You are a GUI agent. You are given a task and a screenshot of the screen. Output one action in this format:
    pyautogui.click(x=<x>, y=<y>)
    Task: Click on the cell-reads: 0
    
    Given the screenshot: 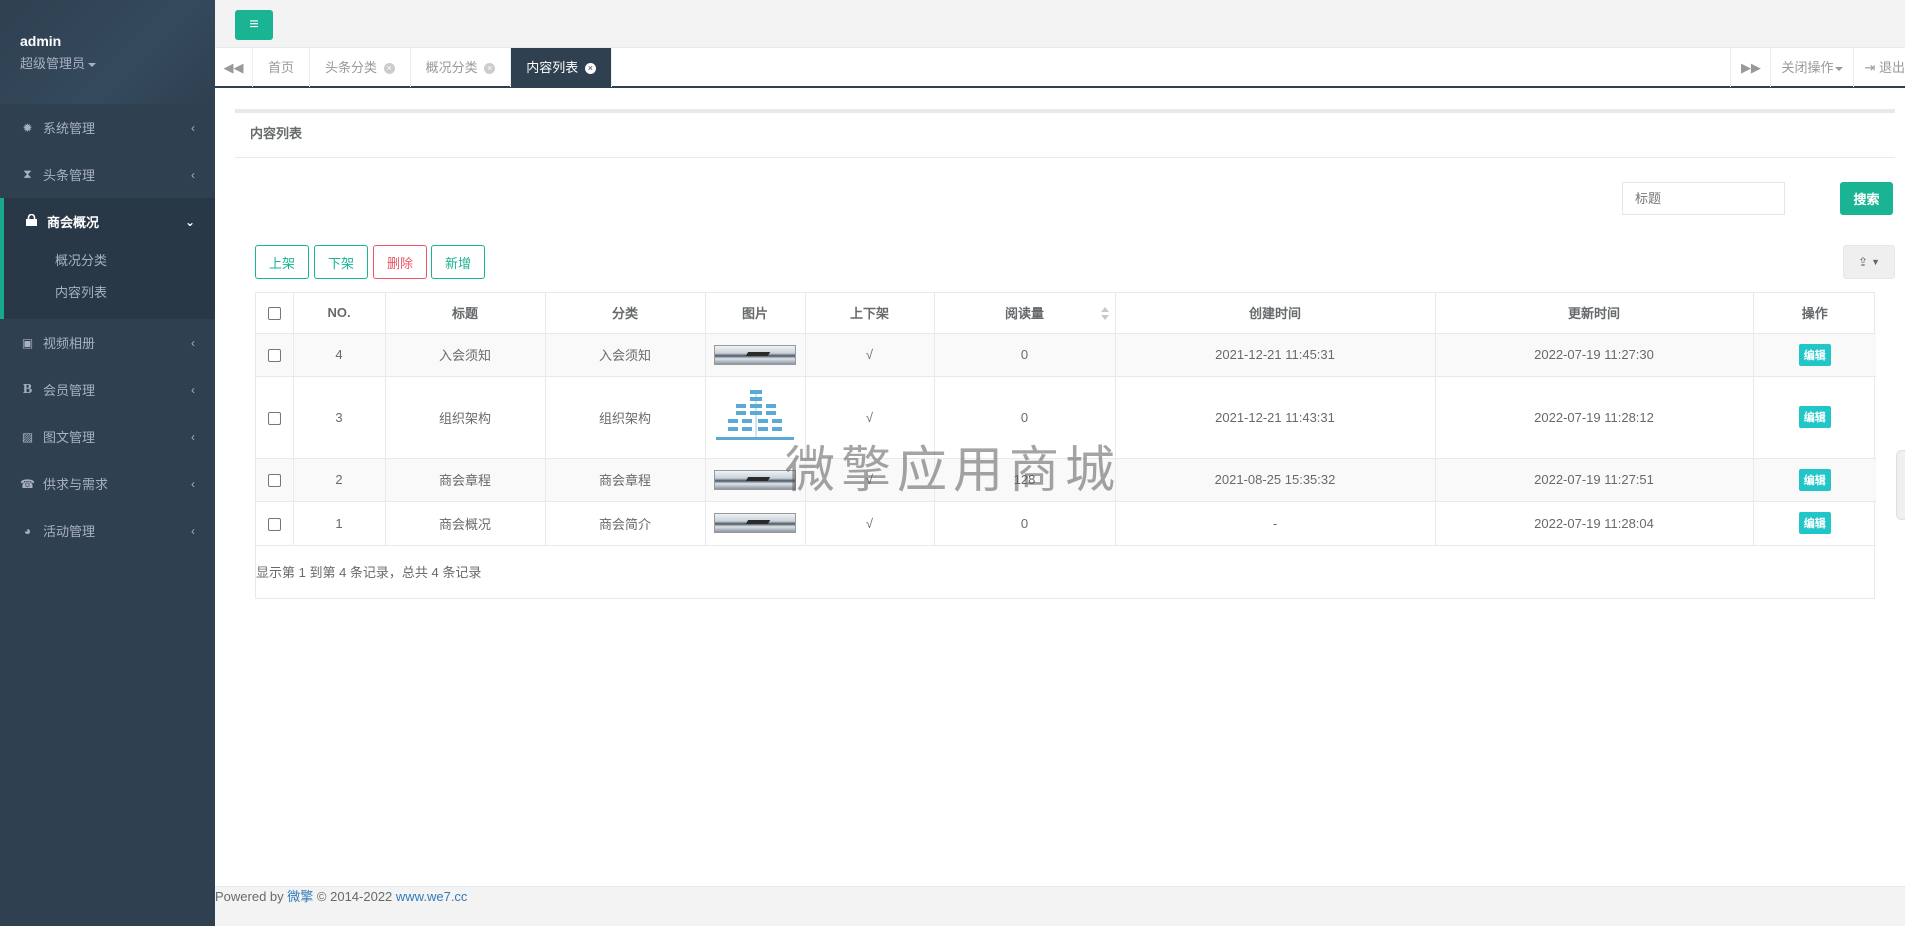 What is the action you would take?
    pyautogui.click(x=1025, y=355)
    